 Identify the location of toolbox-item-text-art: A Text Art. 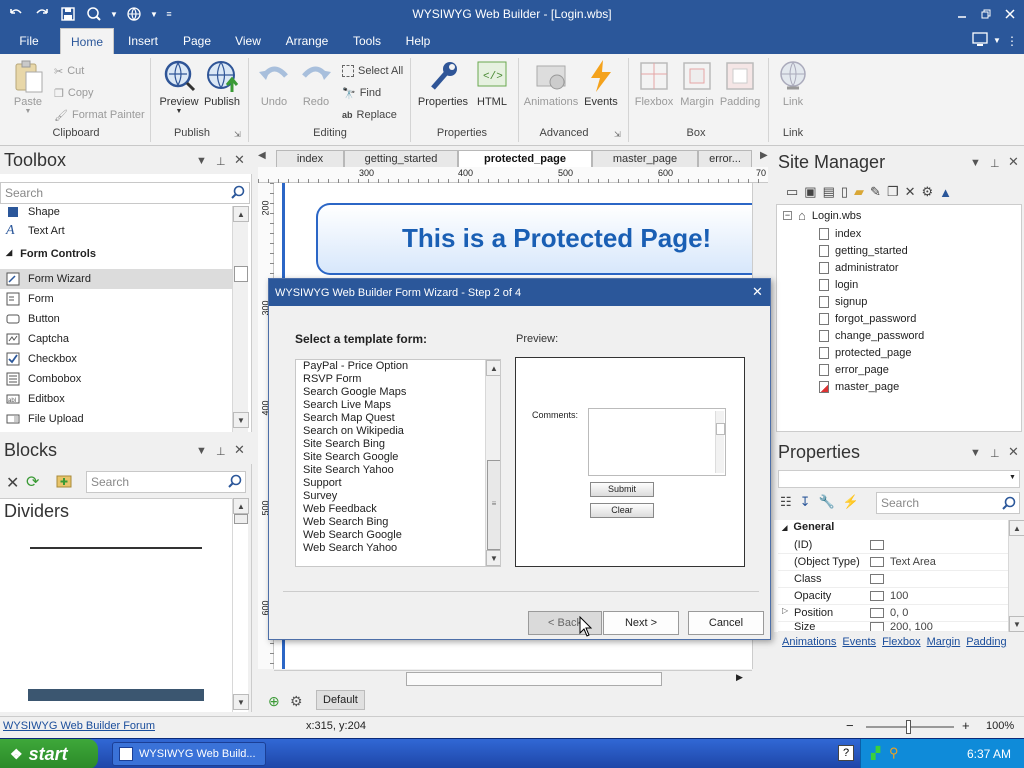
(116, 231).